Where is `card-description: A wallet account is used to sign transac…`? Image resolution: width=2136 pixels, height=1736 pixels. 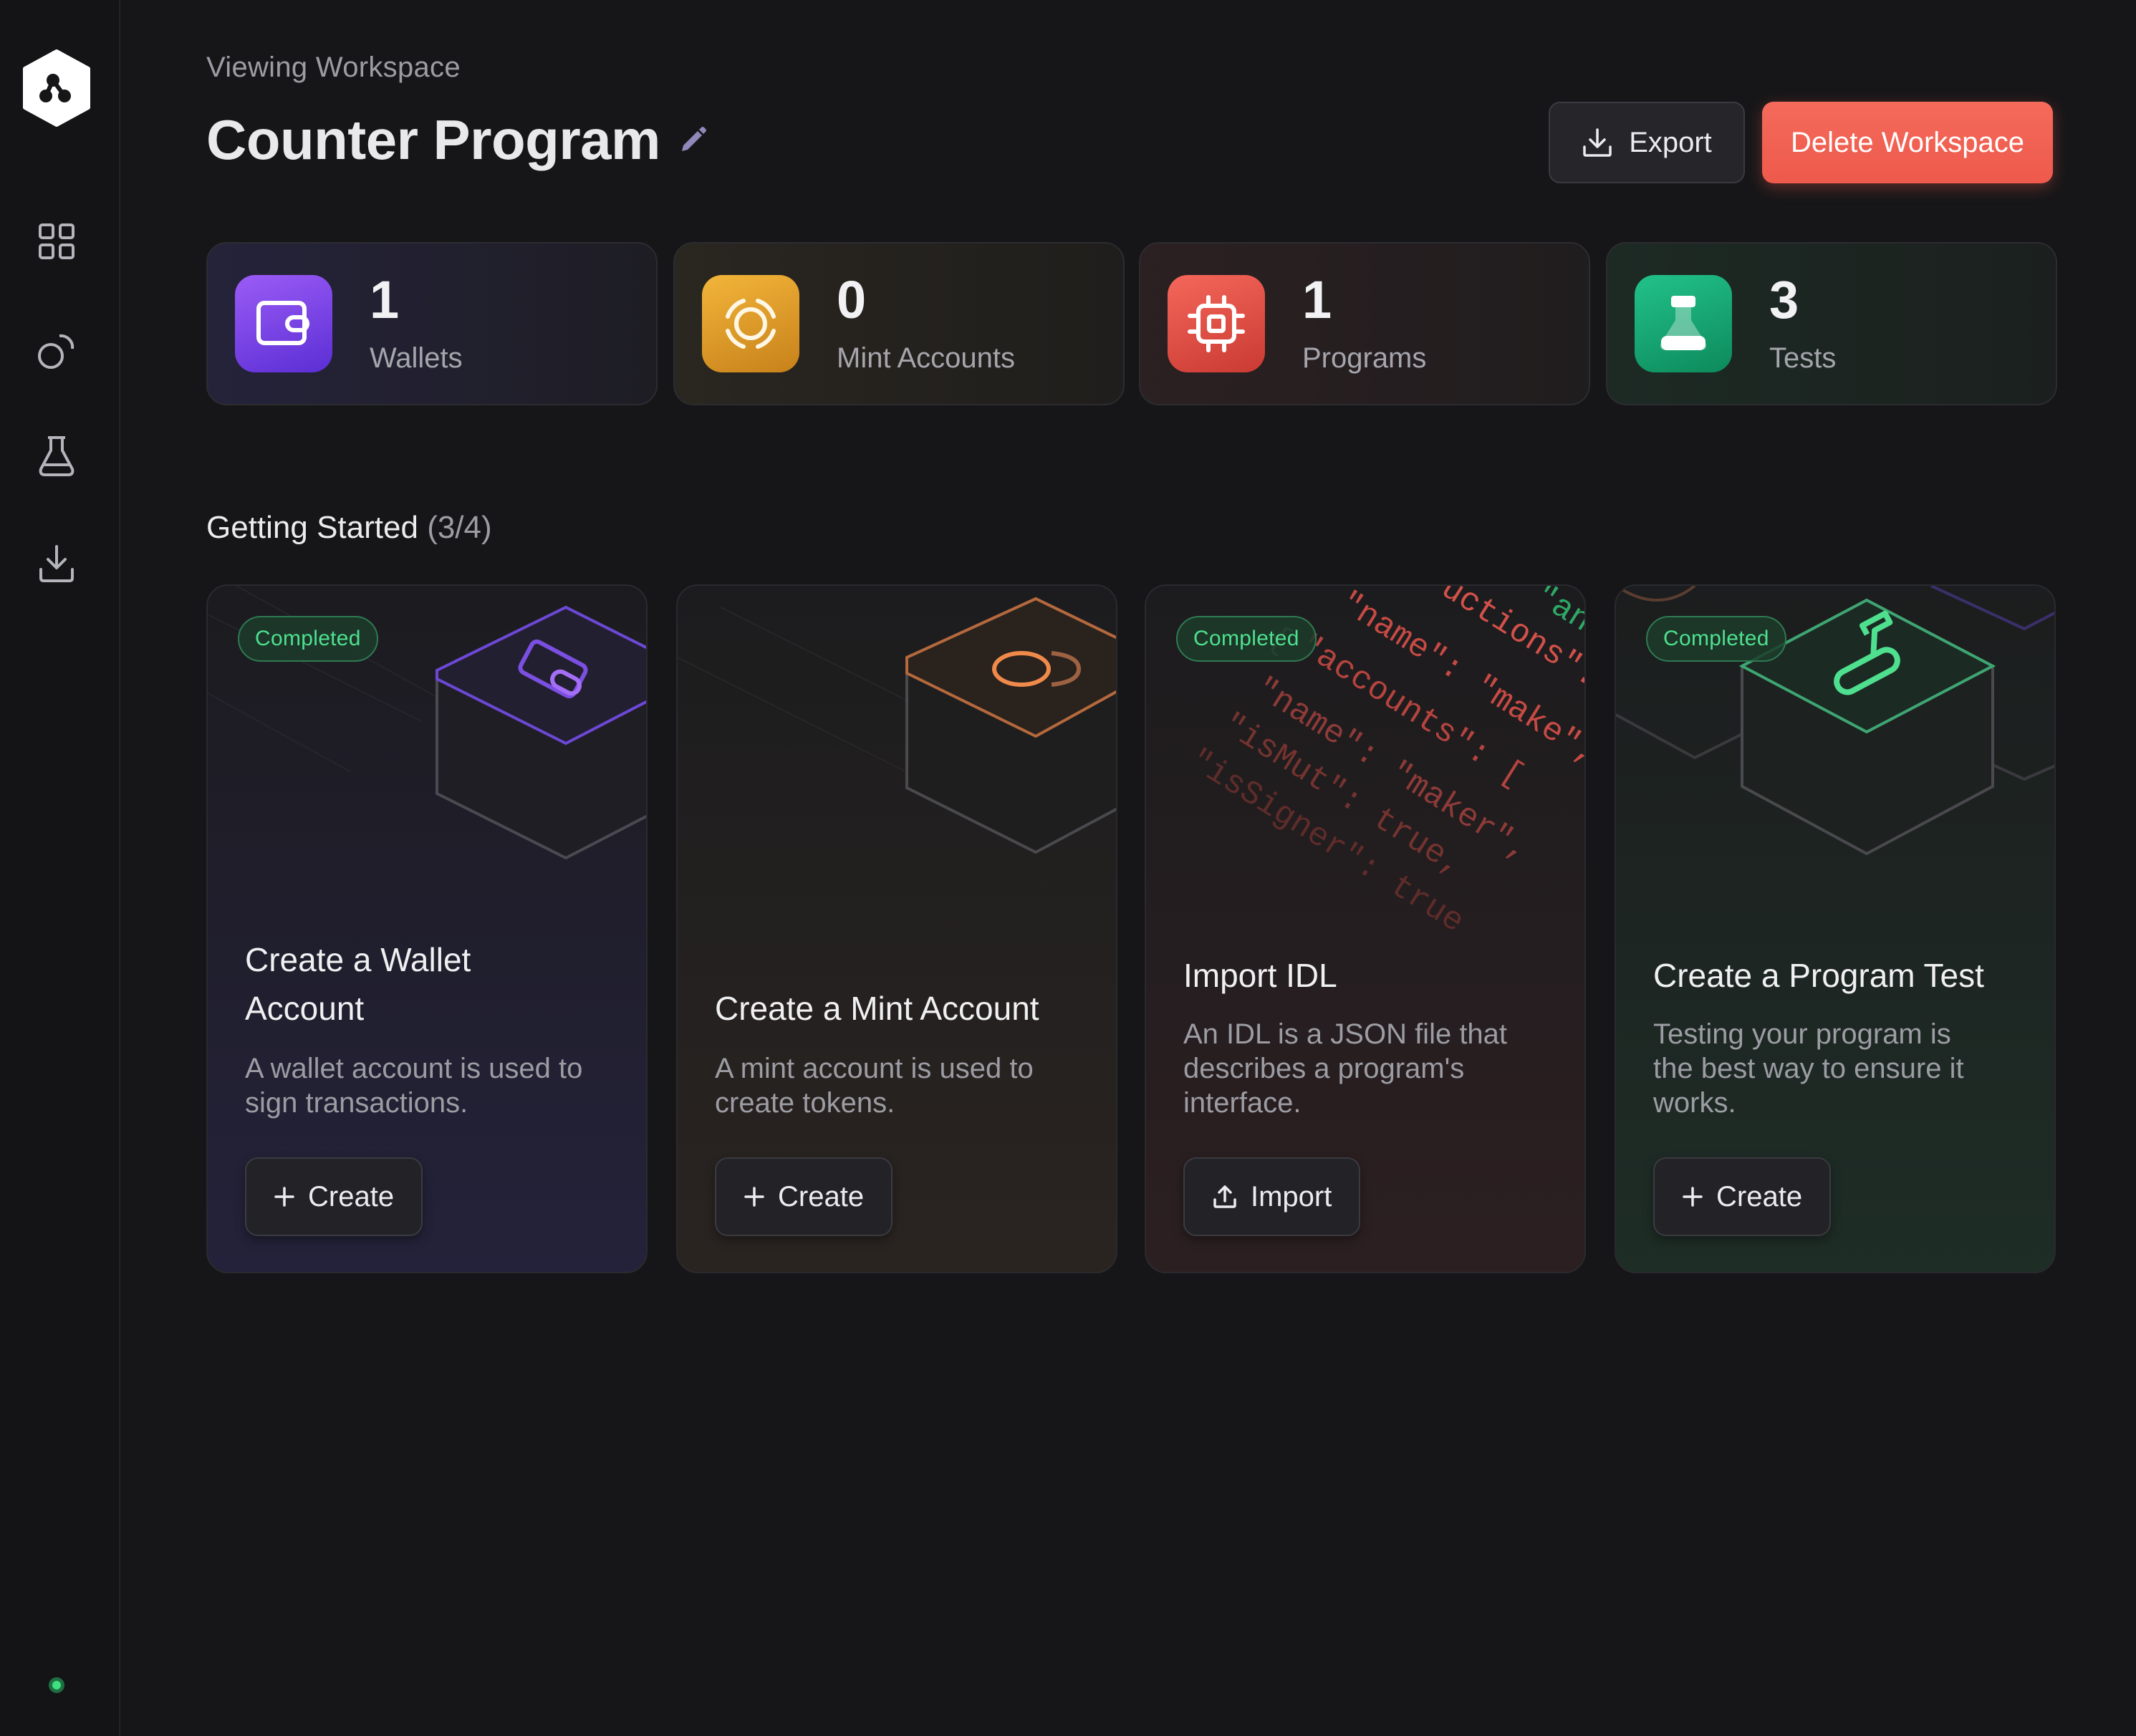 card-description: A wallet account is used to sign transac… is located at coordinates (438, 1085).